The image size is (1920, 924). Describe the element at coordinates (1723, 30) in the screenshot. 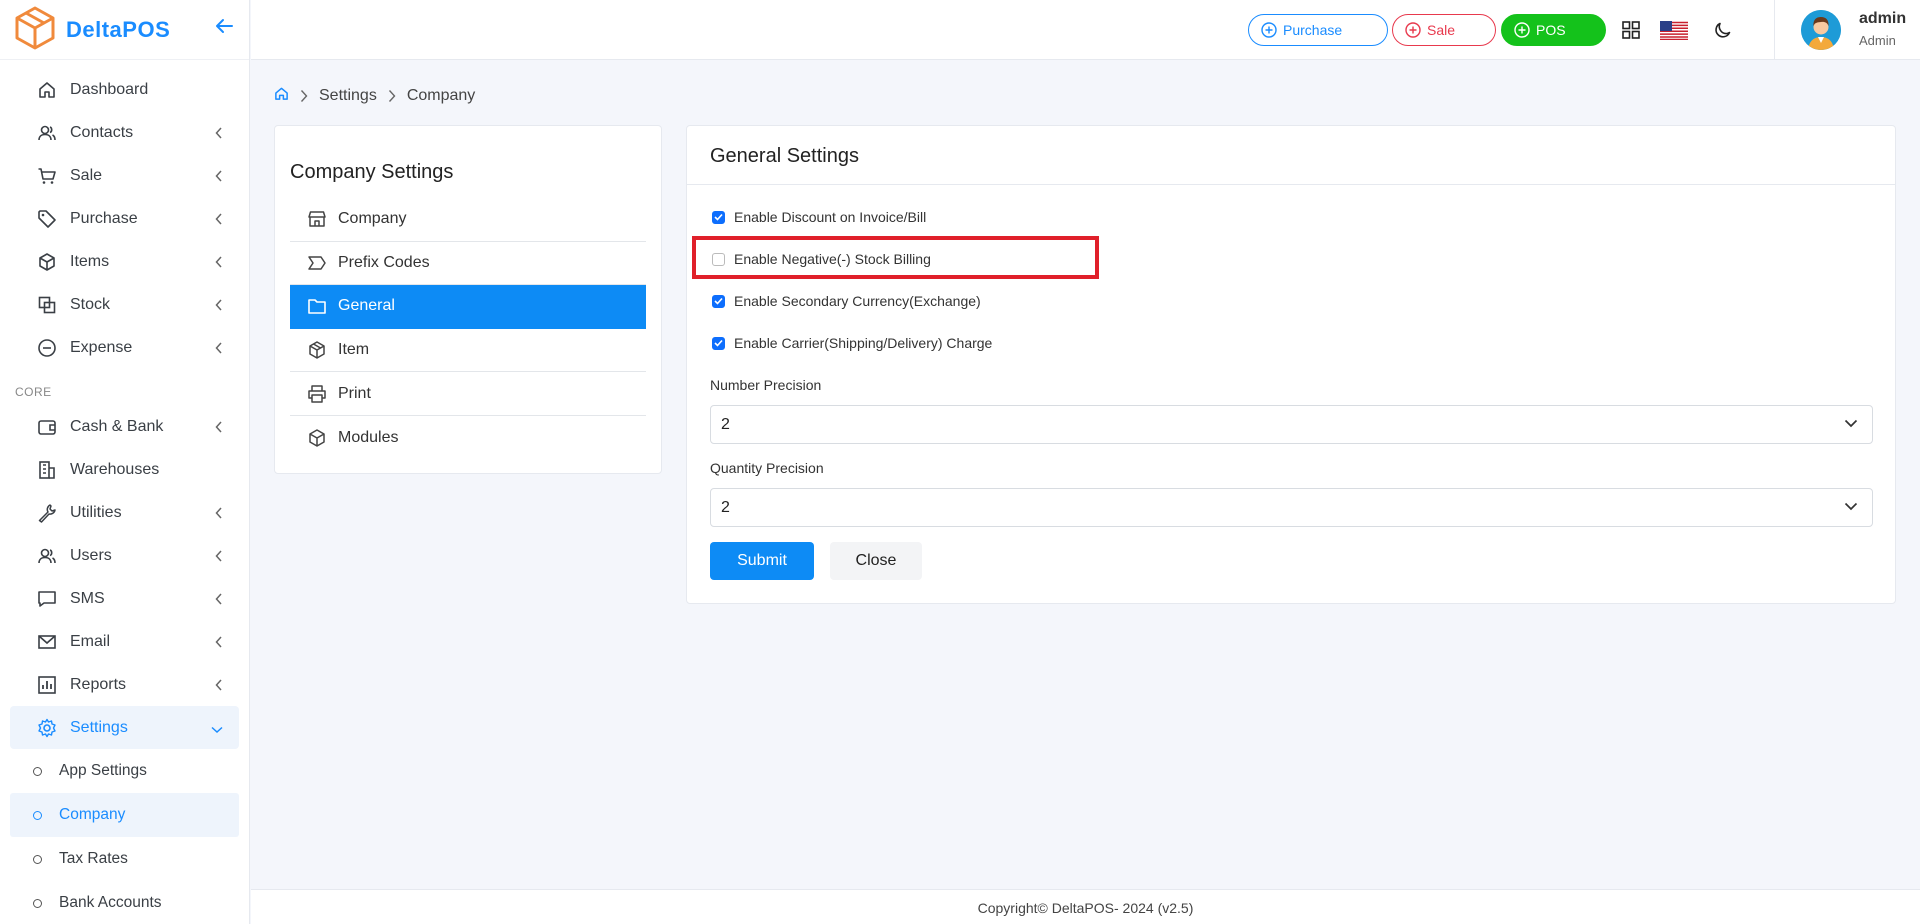

I see `dark-mode-moon-icon` at that location.